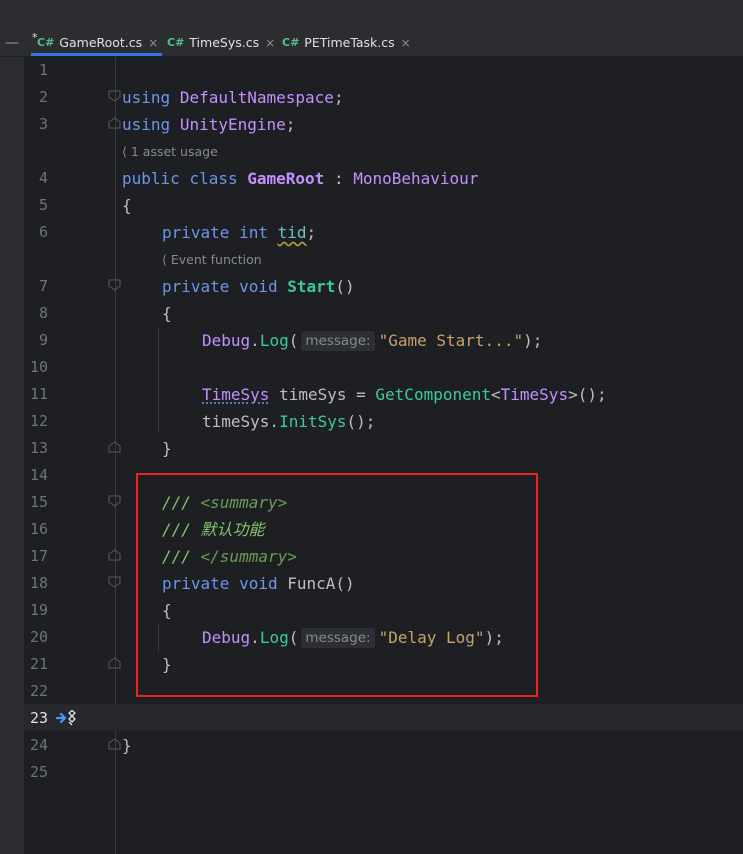  I want to click on line-number: 17, so click(38, 556).